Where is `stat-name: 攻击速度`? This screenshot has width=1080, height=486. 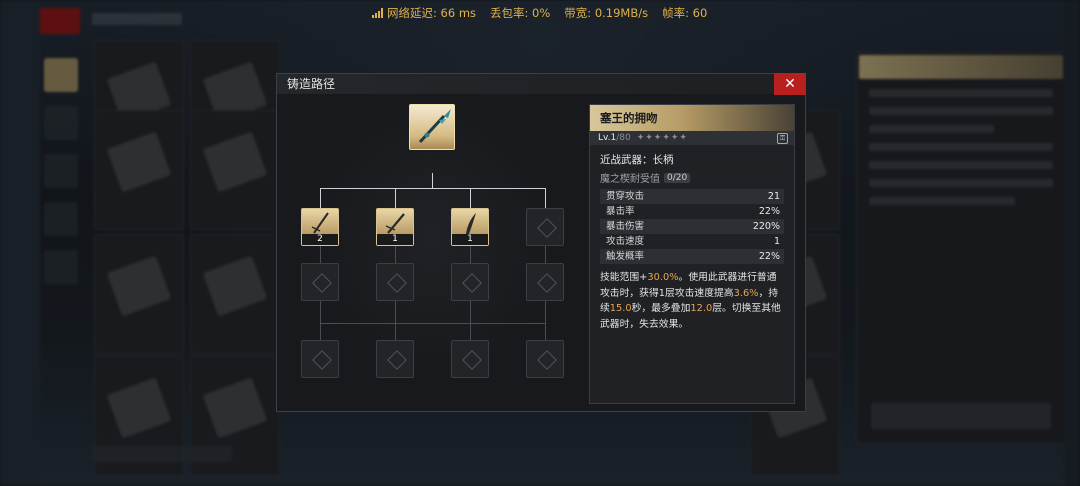
stat-name: 攻击速度 is located at coordinates (625, 241).